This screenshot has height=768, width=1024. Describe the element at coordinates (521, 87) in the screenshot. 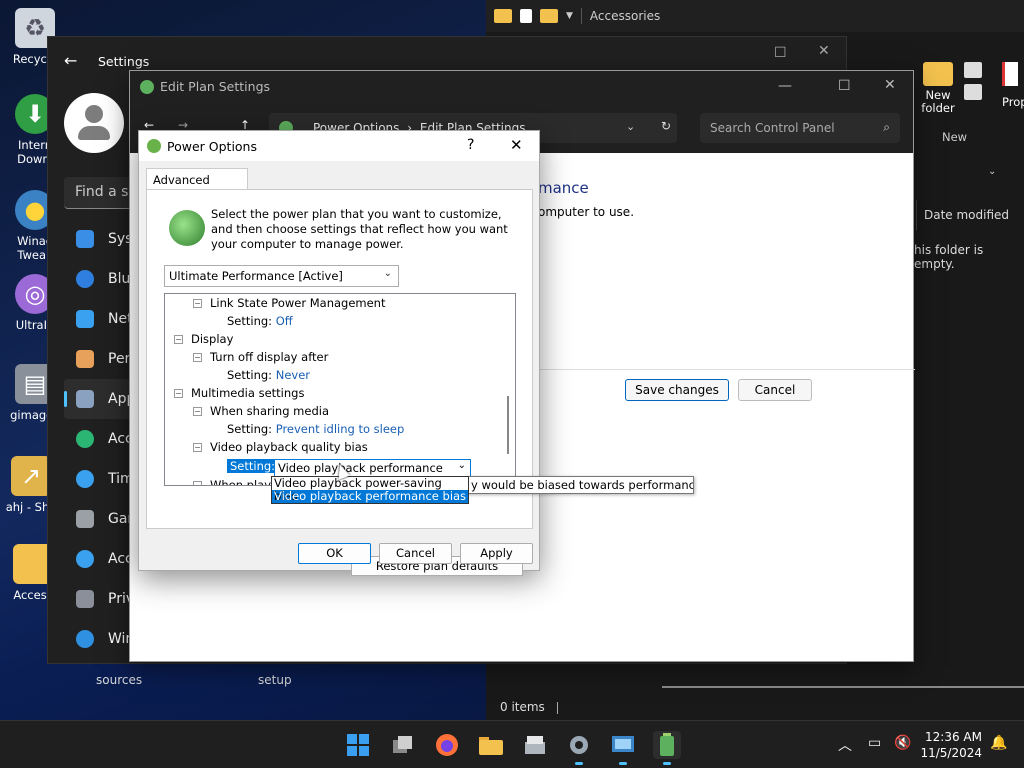

I see `editplan-titlebar: Edit Plan Settings — ☐ ✕` at that location.